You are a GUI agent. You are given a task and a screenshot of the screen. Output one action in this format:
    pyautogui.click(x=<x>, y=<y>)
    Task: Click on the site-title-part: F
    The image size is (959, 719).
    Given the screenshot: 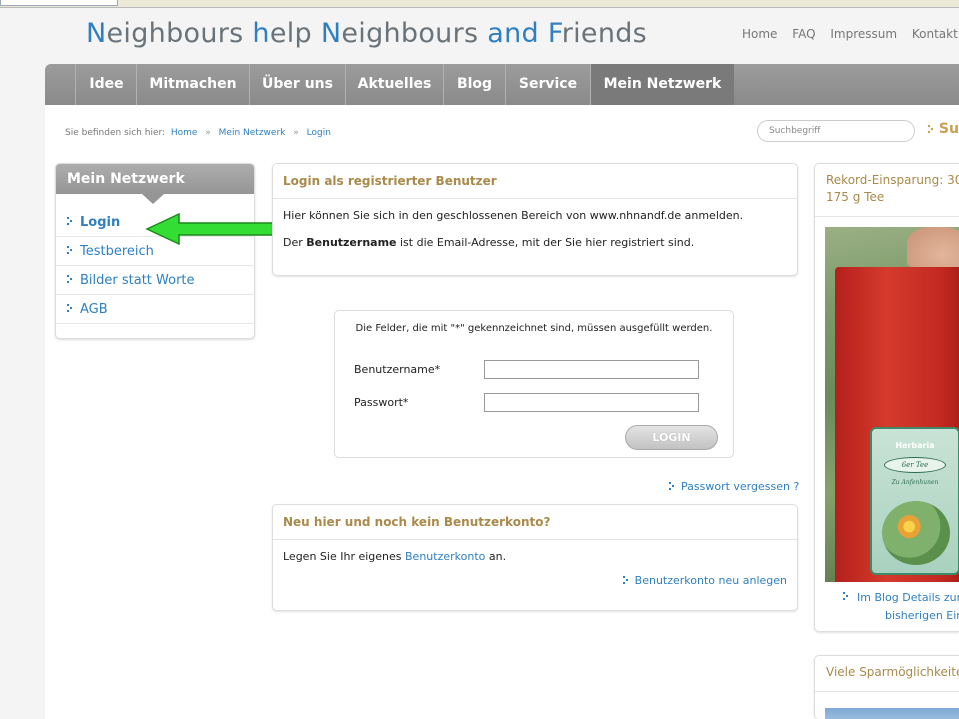 What is the action you would take?
    pyautogui.click(x=554, y=33)
    